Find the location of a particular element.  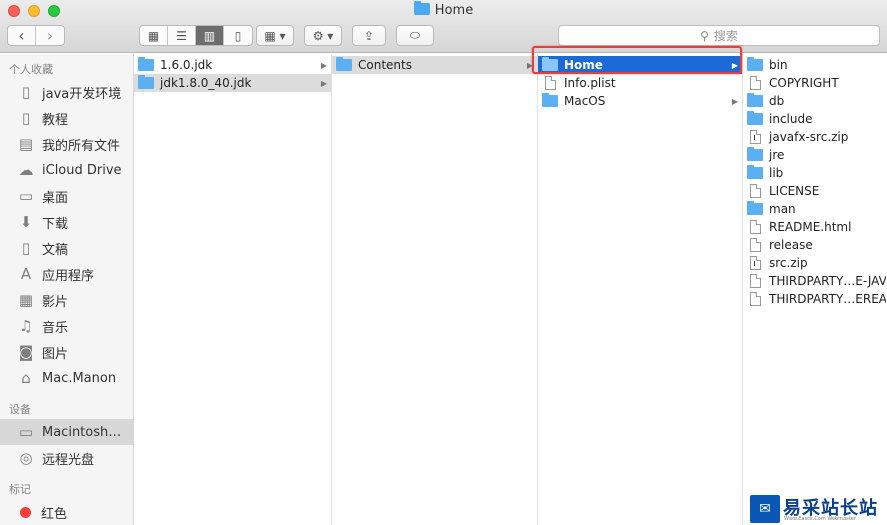

sidebar-item: ▤ 我的所有文件 is located at coordinates (66, 144).